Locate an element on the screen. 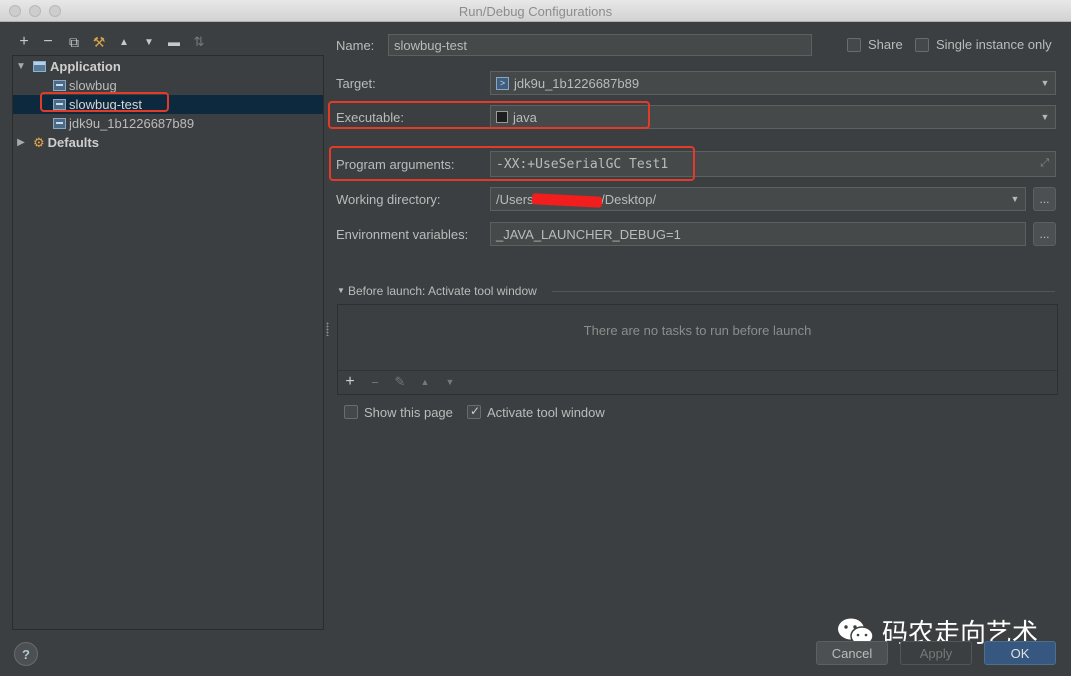  cancel-button: Cancel is located at coordinates (852, 653).